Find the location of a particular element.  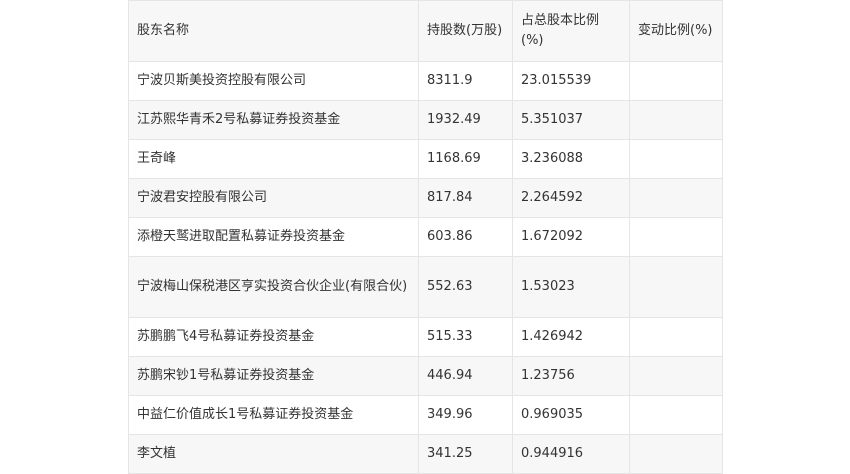

cell-shareholder-name: 宁波君安控股有限公司 is located at coordinates (273, 198).